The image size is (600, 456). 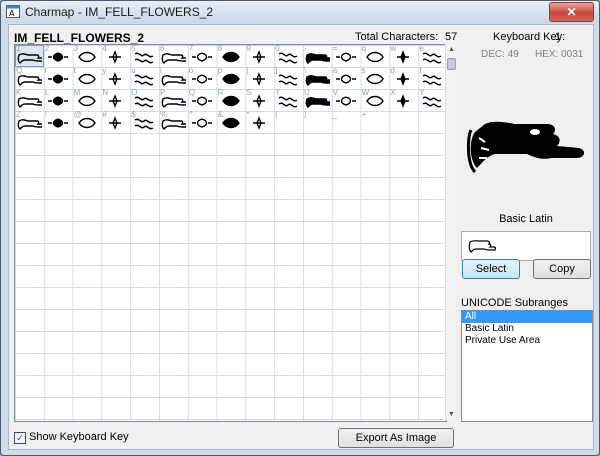 What do you see at coordinates (491, 269) in the screenshot?
I see `select-button: Select` at bounding box center [491, 269].